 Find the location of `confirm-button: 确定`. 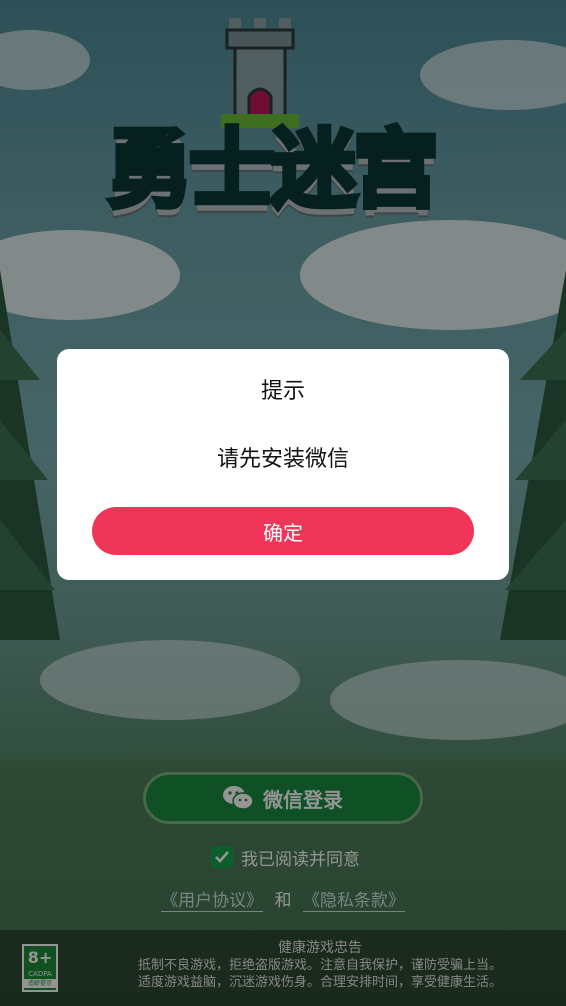

confirm-button: 确定 is located at coordinates (283, 531).